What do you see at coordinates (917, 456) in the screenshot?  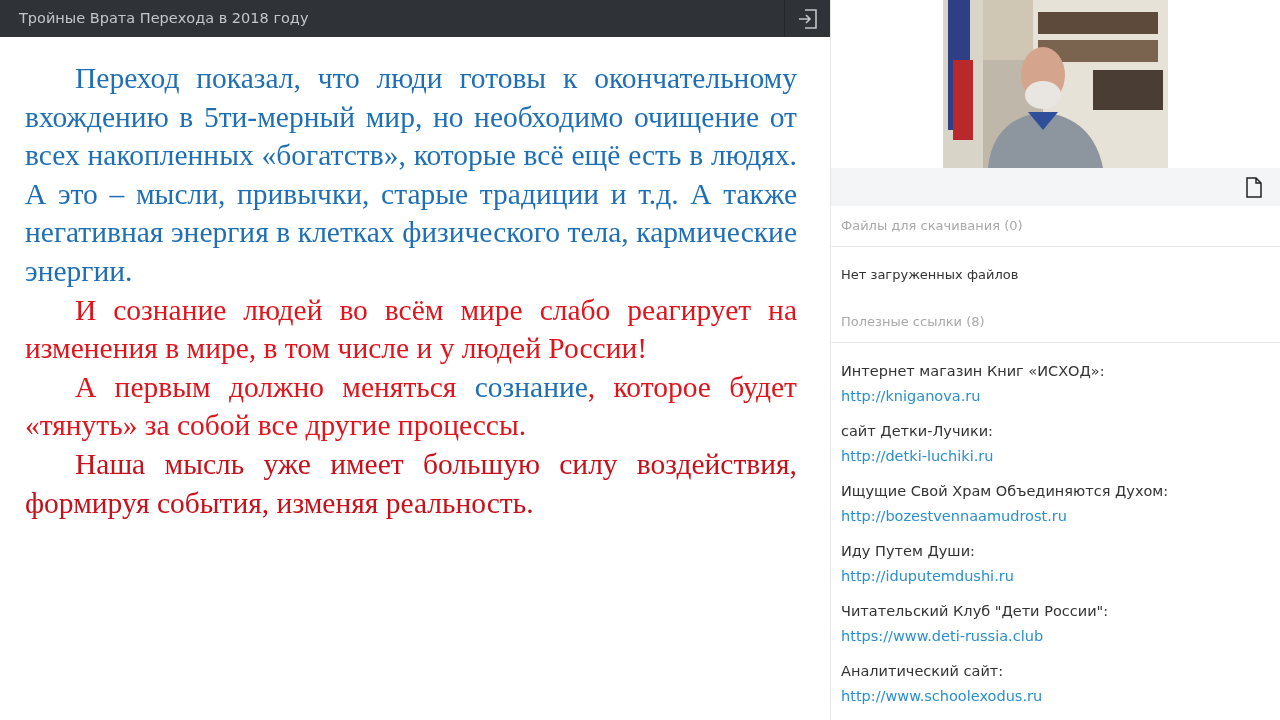 I see `link: http://detki-luchiki.ru` at bounding box center [917, 456].